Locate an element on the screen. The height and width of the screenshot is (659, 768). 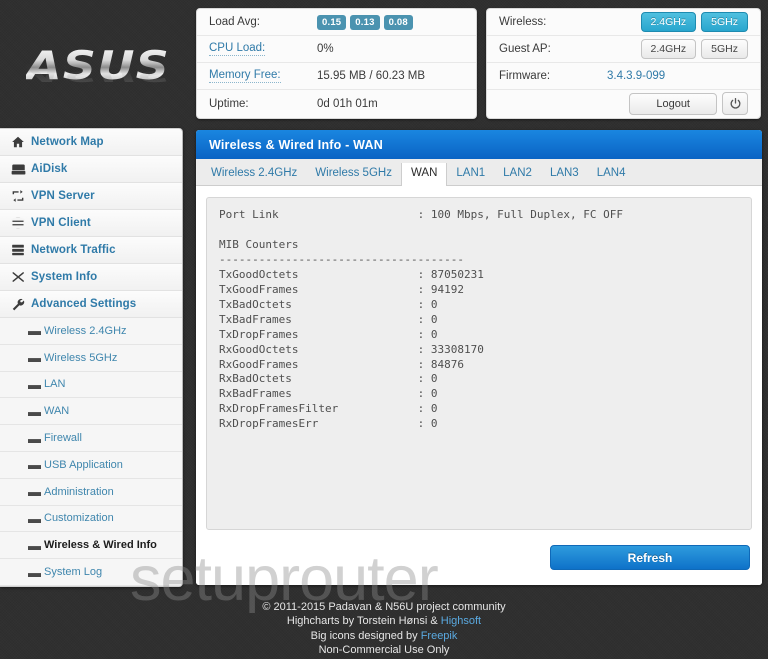
sidebar-subitem-usb-application: ▬ USB Application is located at coordinates (91, 465).